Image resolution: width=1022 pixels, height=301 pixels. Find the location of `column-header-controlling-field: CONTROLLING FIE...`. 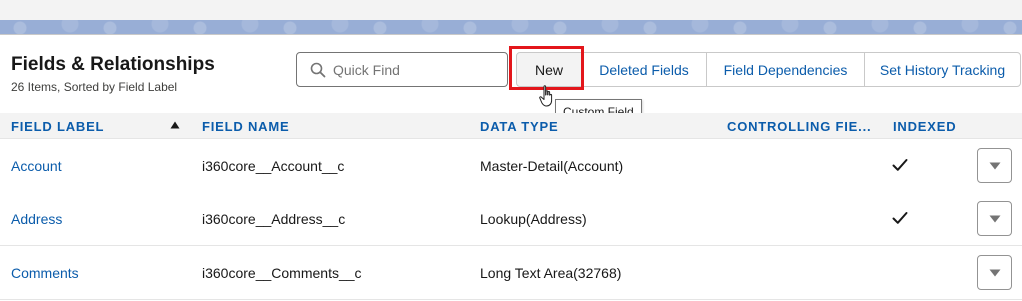

column-header-controlling-field: CONTROLLING FIE... is located at coordinates (799, 126).